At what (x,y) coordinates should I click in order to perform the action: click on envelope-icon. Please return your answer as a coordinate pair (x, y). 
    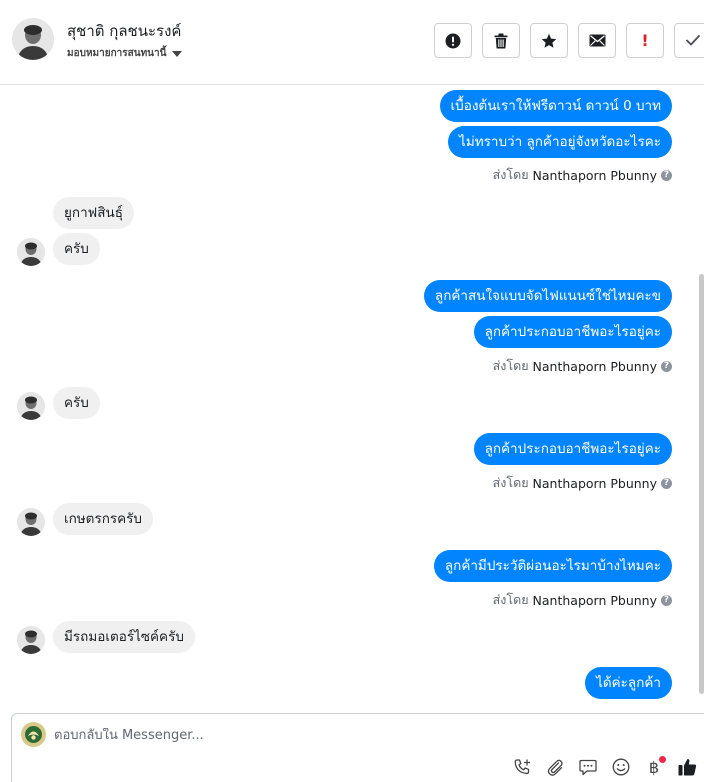
    Looking at the image, I should click on (597, 40).